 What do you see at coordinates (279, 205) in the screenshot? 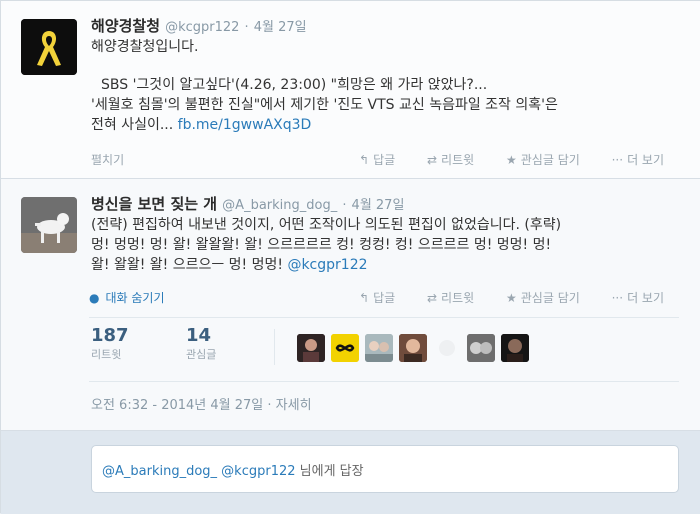
I see `tweet-author-handle: @A_barking_dog_` at bounding box center [279, 205].